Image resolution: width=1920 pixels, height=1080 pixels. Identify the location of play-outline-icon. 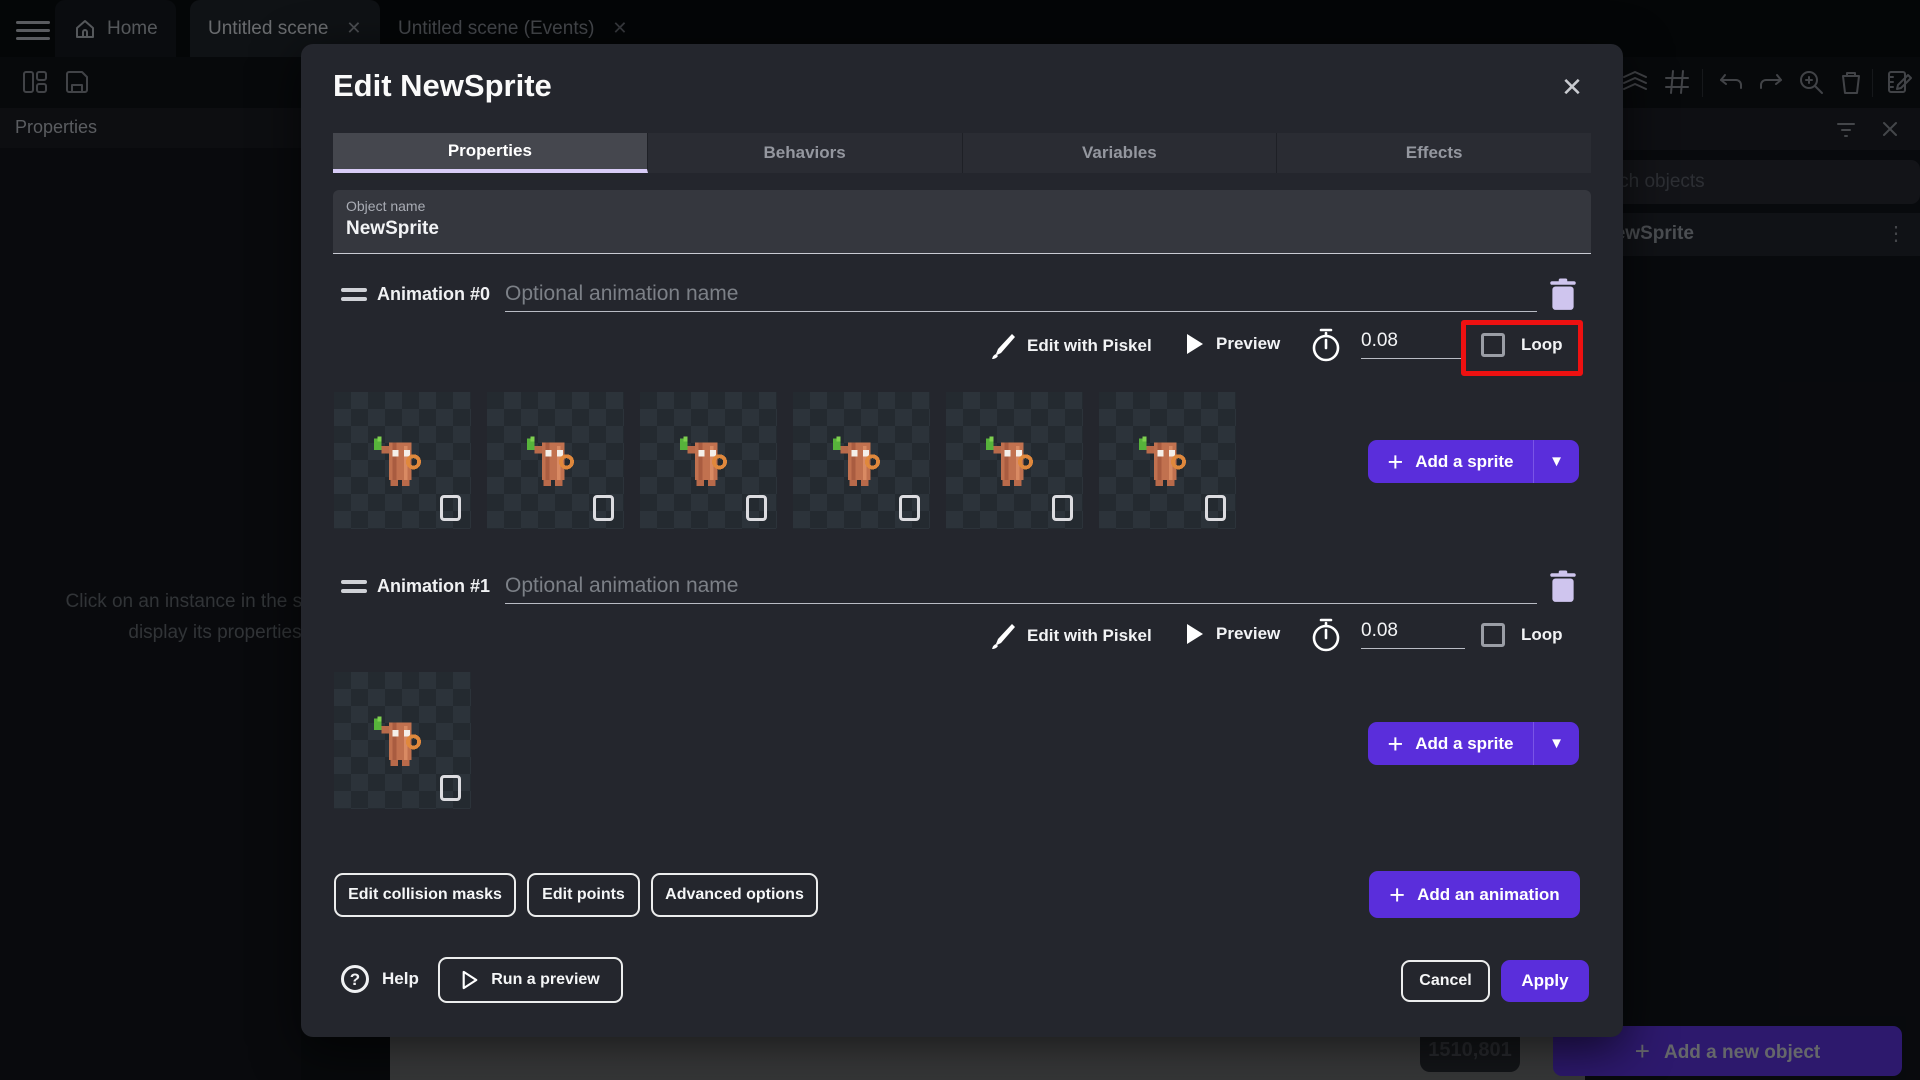
(470, 980).